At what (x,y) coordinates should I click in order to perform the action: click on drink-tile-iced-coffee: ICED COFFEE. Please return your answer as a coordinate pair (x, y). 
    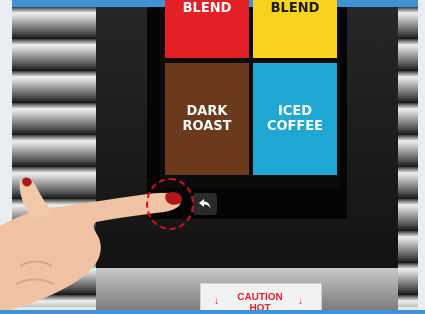
    Looking at the image, I should click on (295, 119).